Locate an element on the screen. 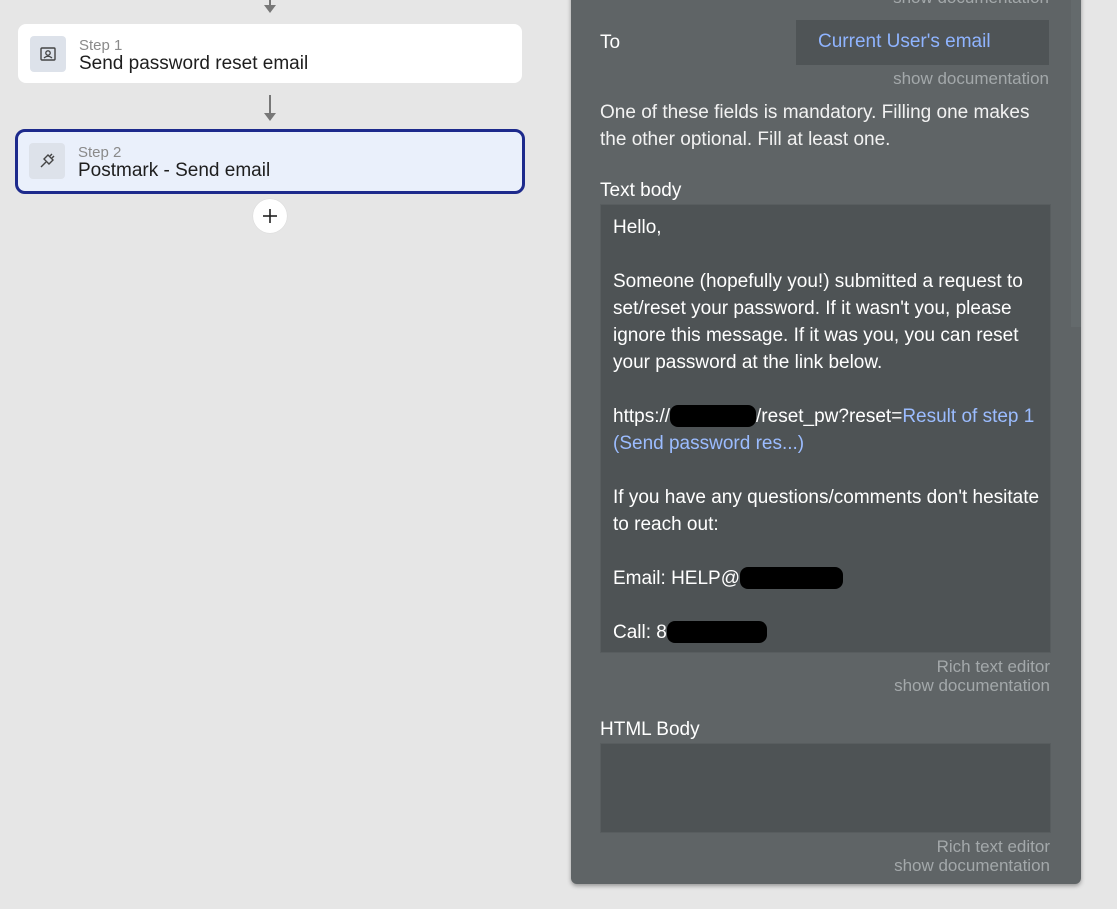 This screenshot has width=1117, height=909. user-card-icon is located at coordinates (48, 54).